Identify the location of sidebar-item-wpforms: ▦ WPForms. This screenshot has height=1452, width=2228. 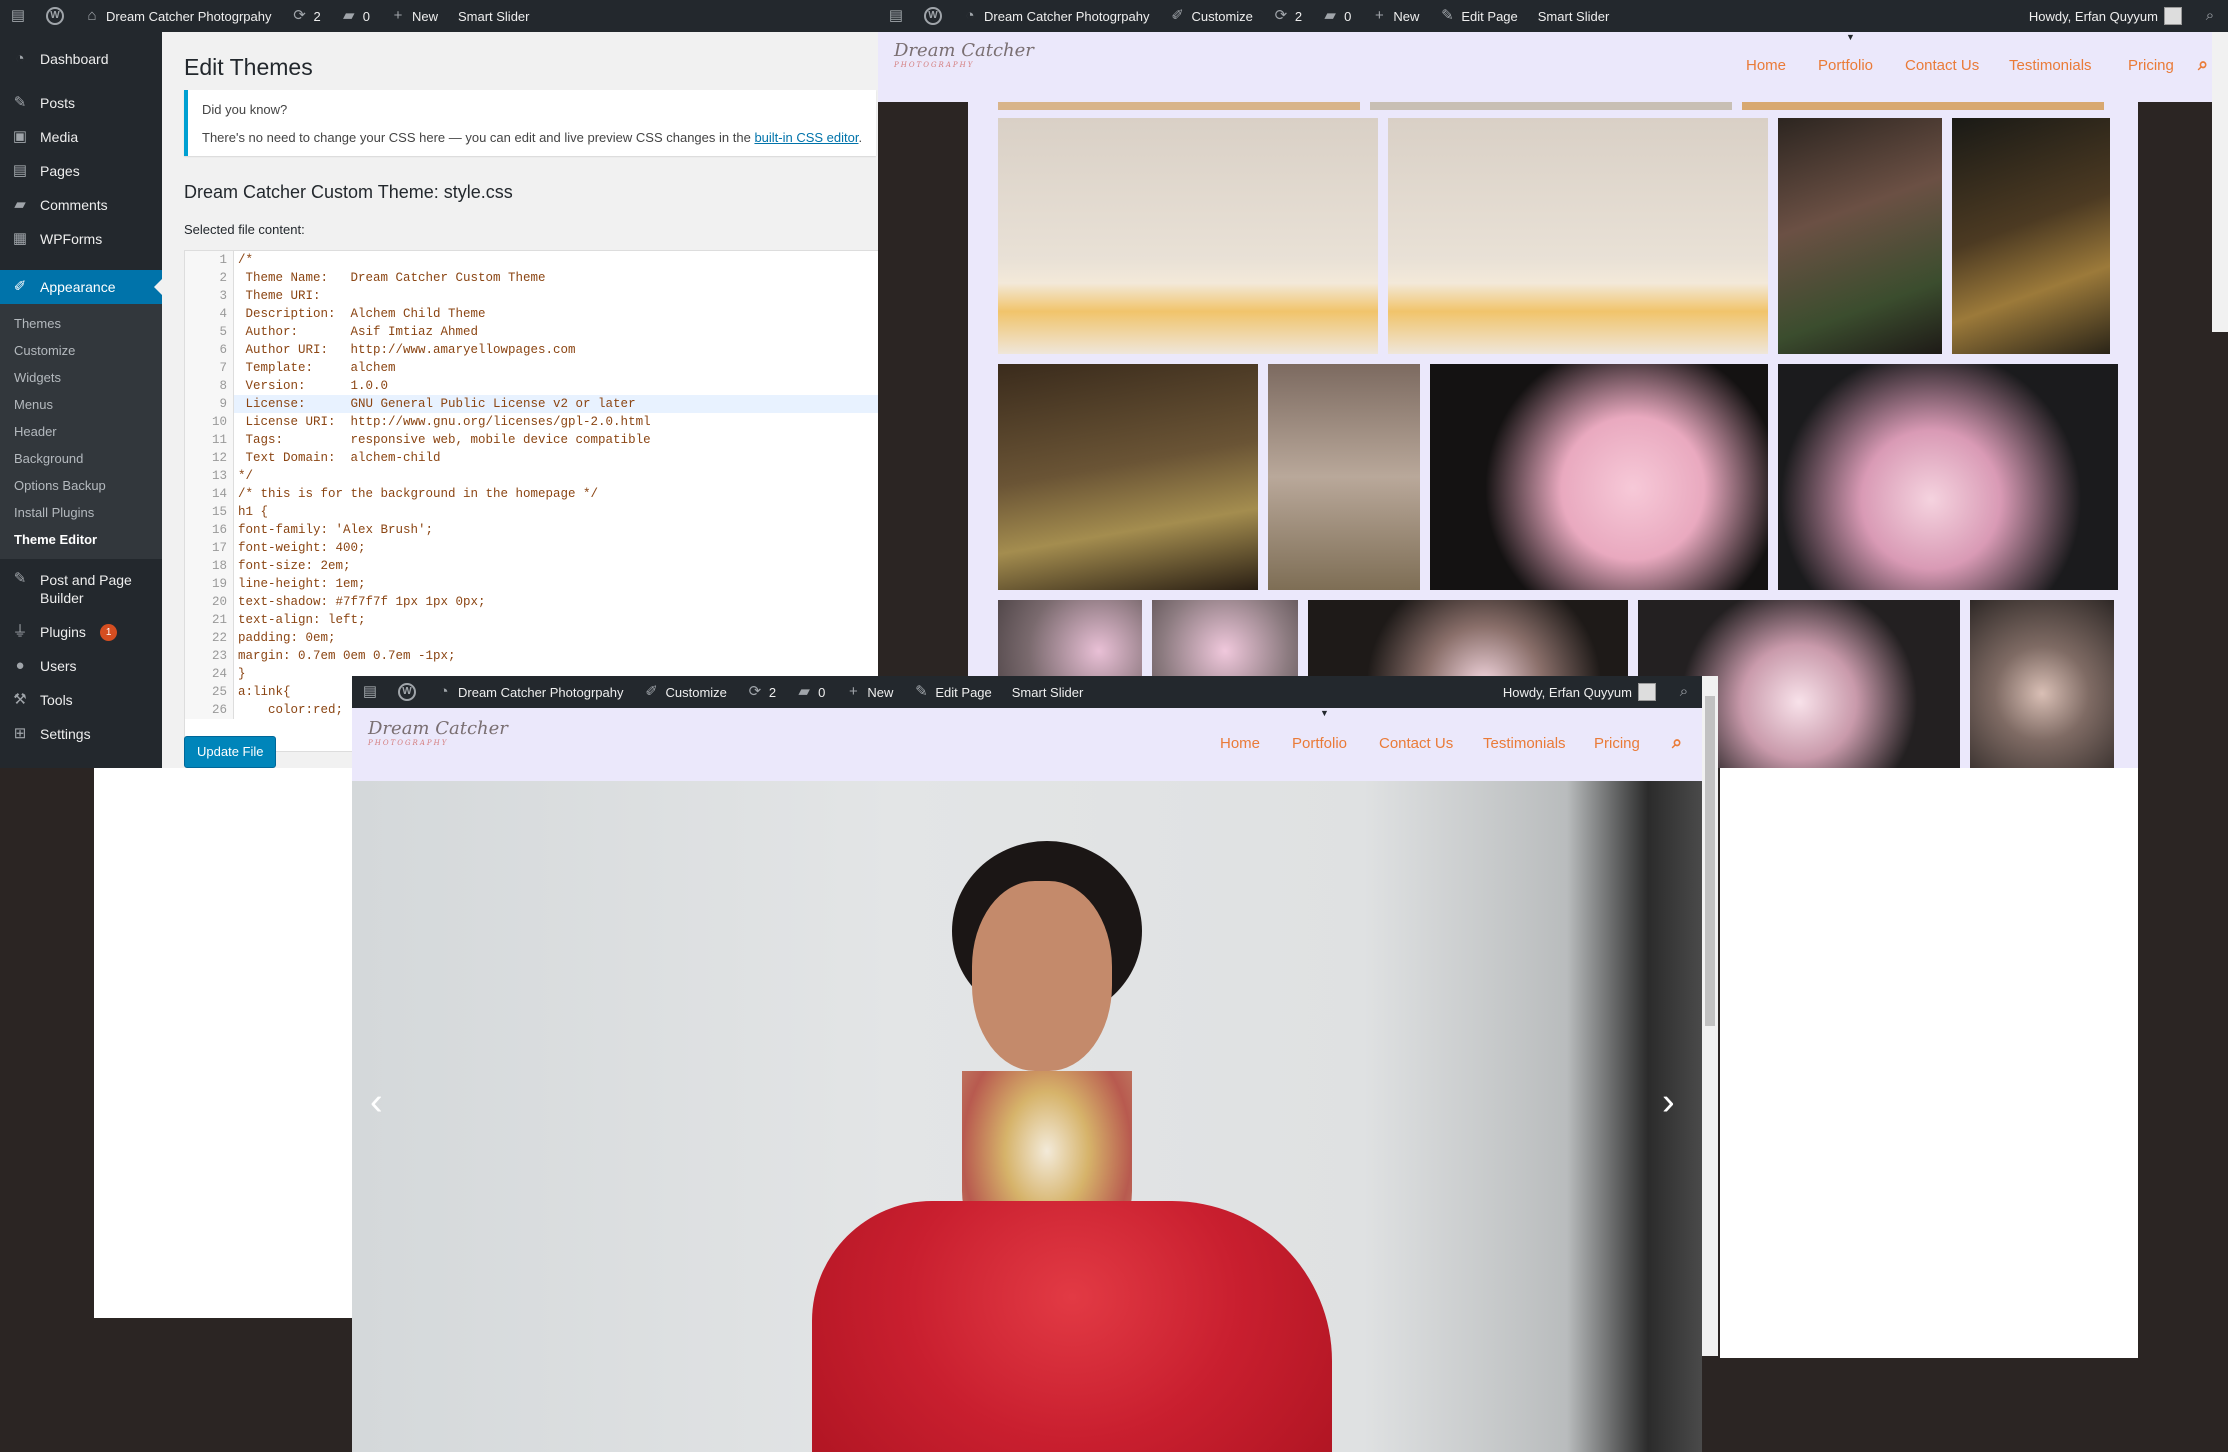
(81, 239).